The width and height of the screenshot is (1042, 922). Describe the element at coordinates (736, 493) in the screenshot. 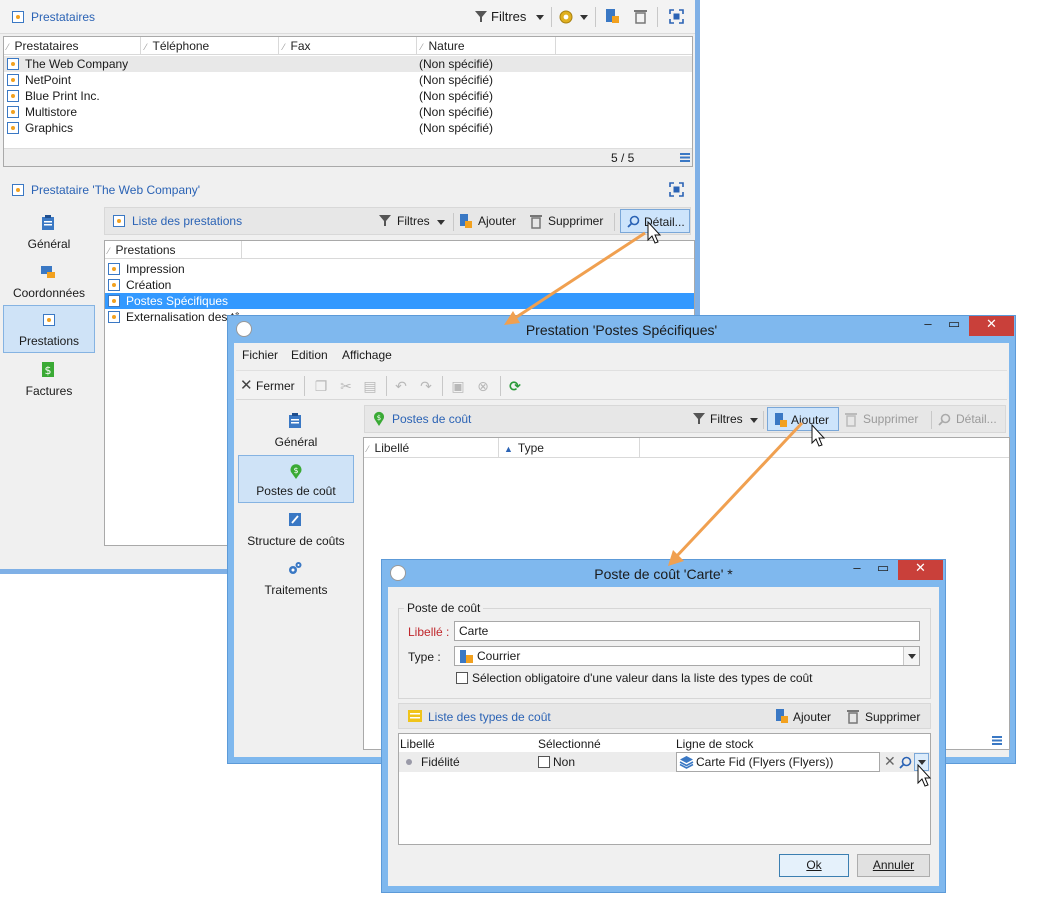

I see `arrow-add-to-dialog` at that location.